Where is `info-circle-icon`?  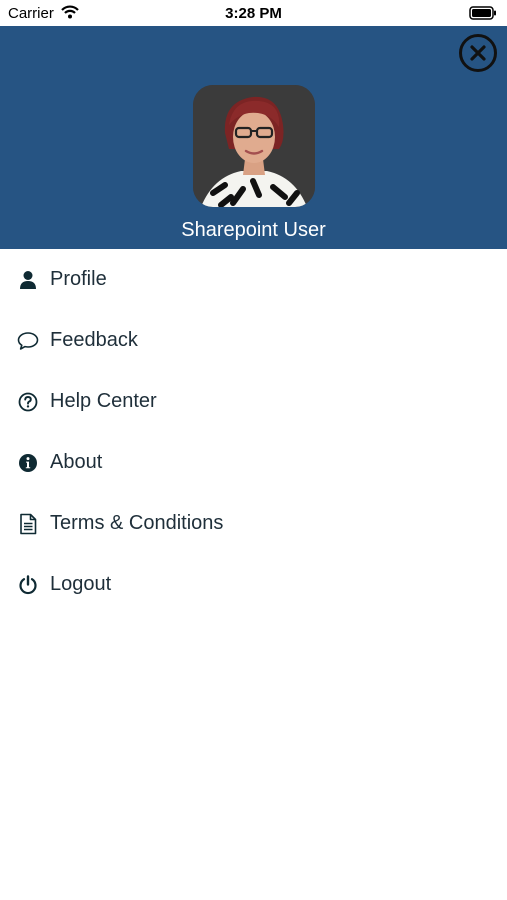
info-circle-icon is located at coordinates (28, 463).